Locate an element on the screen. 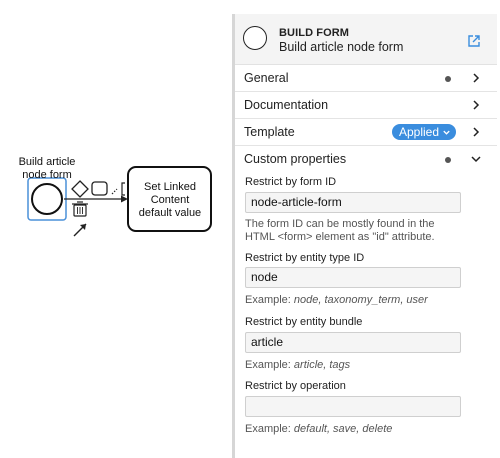 This screenshot has height=458, width=500. append-annotation-icon is located at coordinates (114, 191).